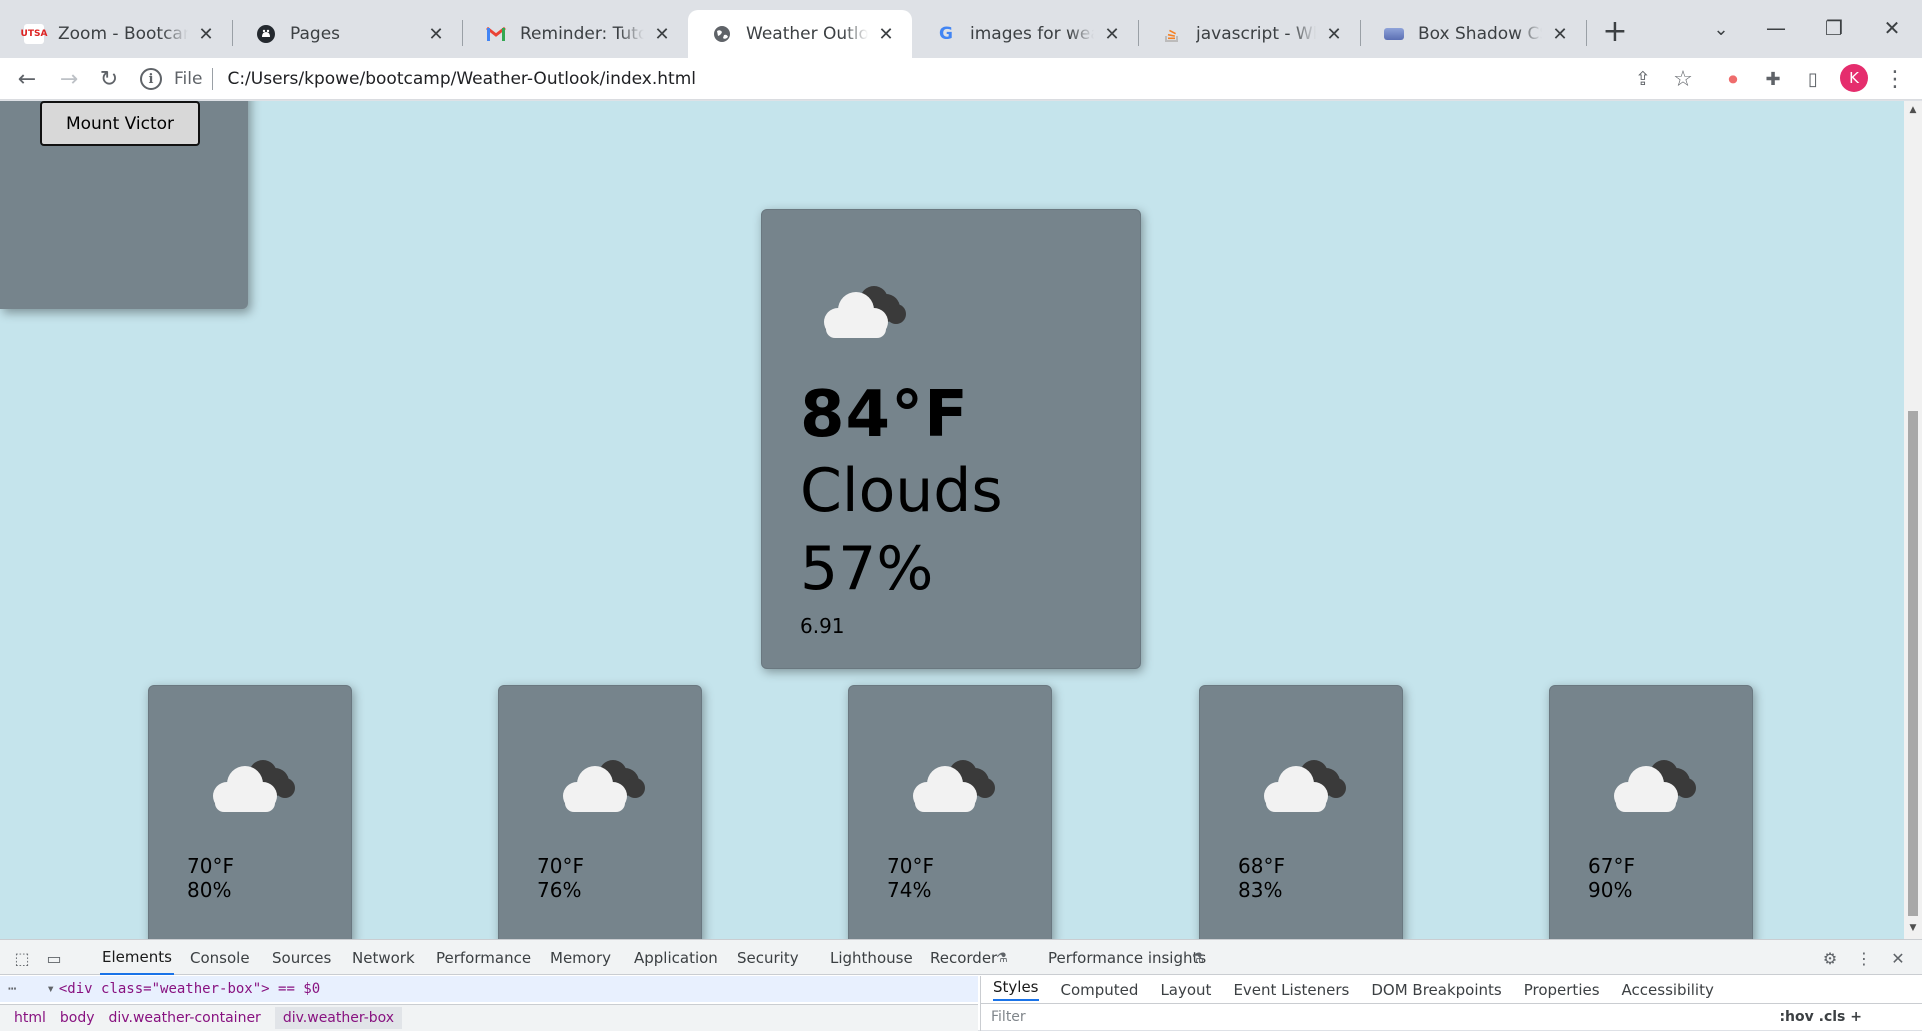 This screenshot has height=1031, width=1922. I want to click on tab-title: javascript - Why did I, so click(1256, 34).